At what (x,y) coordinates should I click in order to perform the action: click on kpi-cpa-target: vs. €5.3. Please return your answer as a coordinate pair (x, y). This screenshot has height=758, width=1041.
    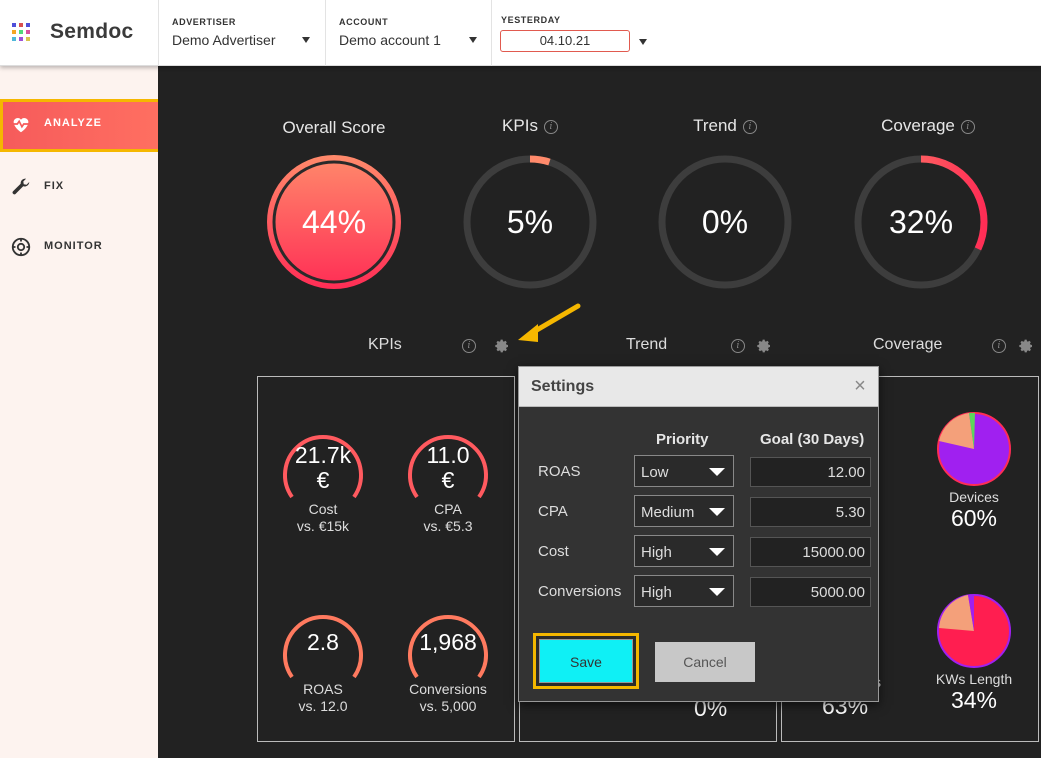
    Looking at the image, I should click on (448, 526).